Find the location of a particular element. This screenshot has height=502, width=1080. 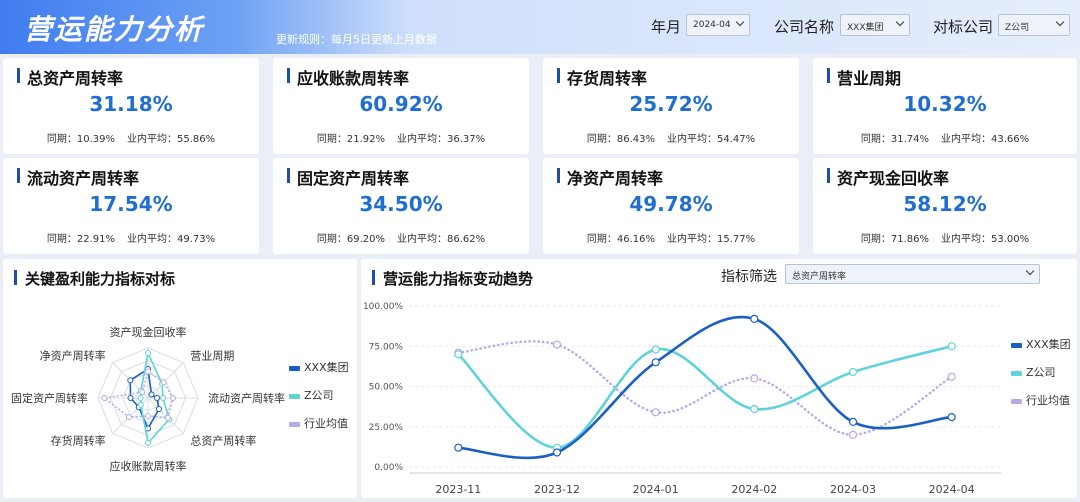

radar-axis-label: 固定资产周转率 is located at coordinates (49, 398).